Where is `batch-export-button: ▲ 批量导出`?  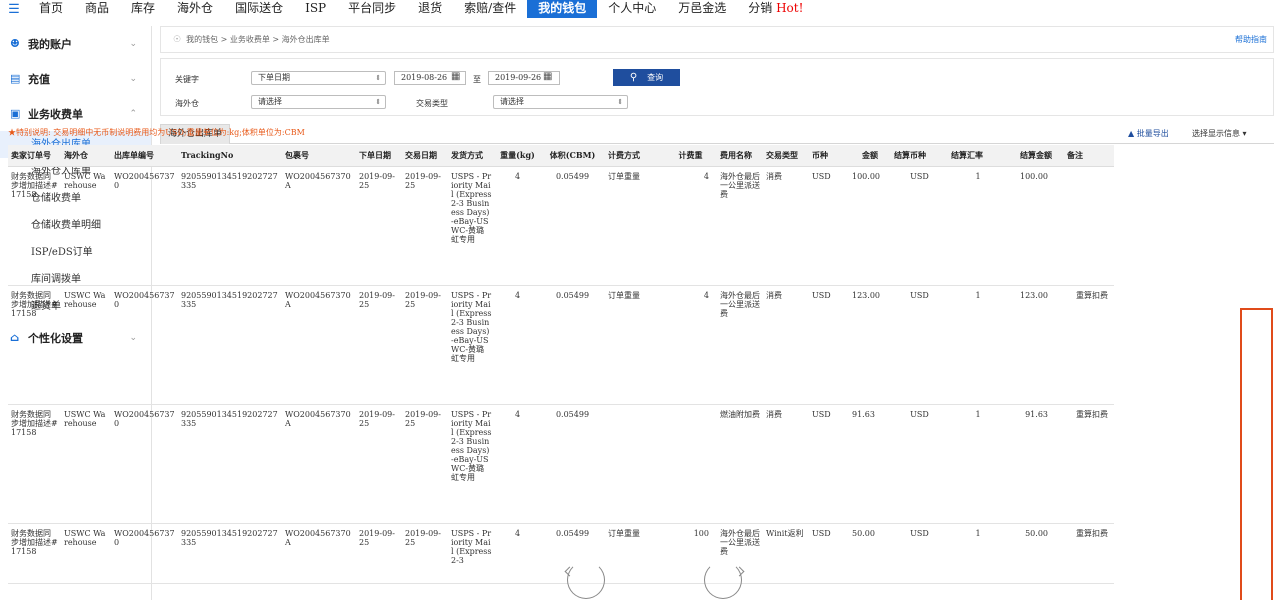
batch-export-button: ▲ 批量导出 is located at coordinates (1148, 133).